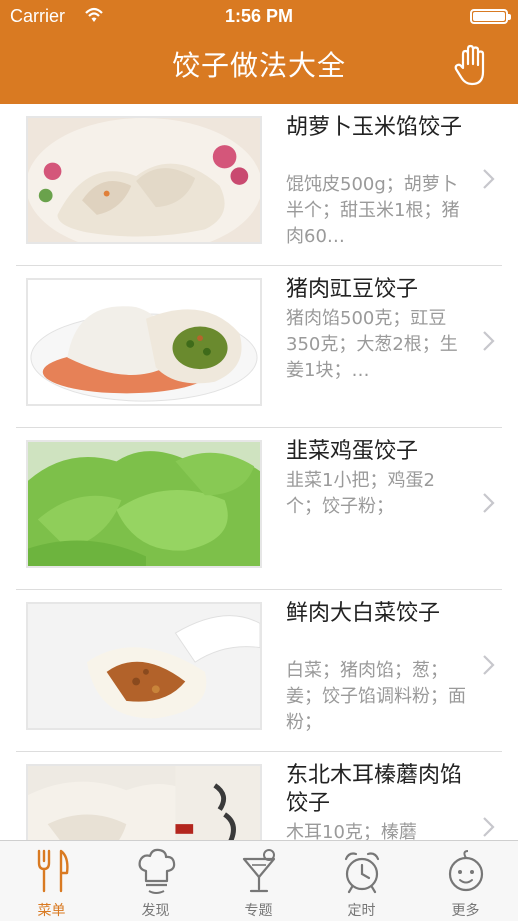 The image size is (518, 921). Describe the element at coordinates (465, 911) in the screenshot. I see `tab-label: 更多` at that location.